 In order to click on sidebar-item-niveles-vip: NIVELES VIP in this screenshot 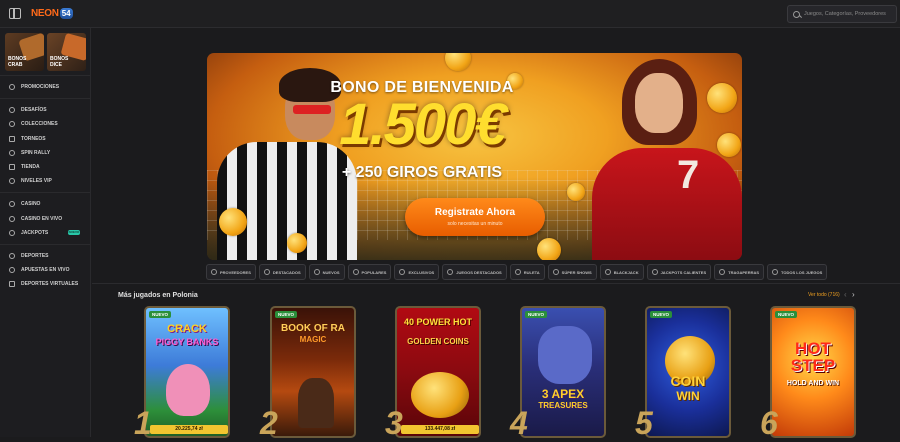, I will do `click(45, 181)`.